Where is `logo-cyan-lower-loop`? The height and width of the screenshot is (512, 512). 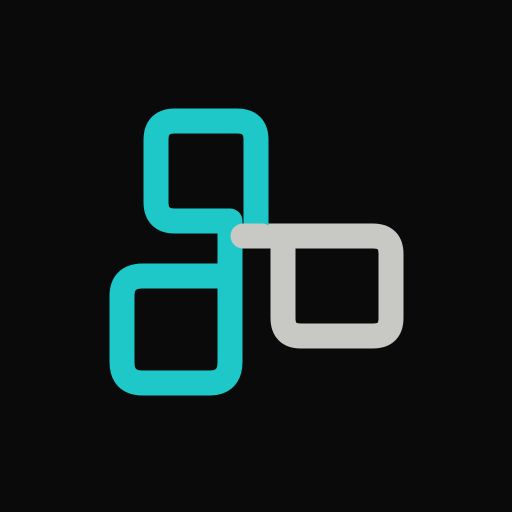 logo-cyan-lower-loop is located at coordinates (176, 304).